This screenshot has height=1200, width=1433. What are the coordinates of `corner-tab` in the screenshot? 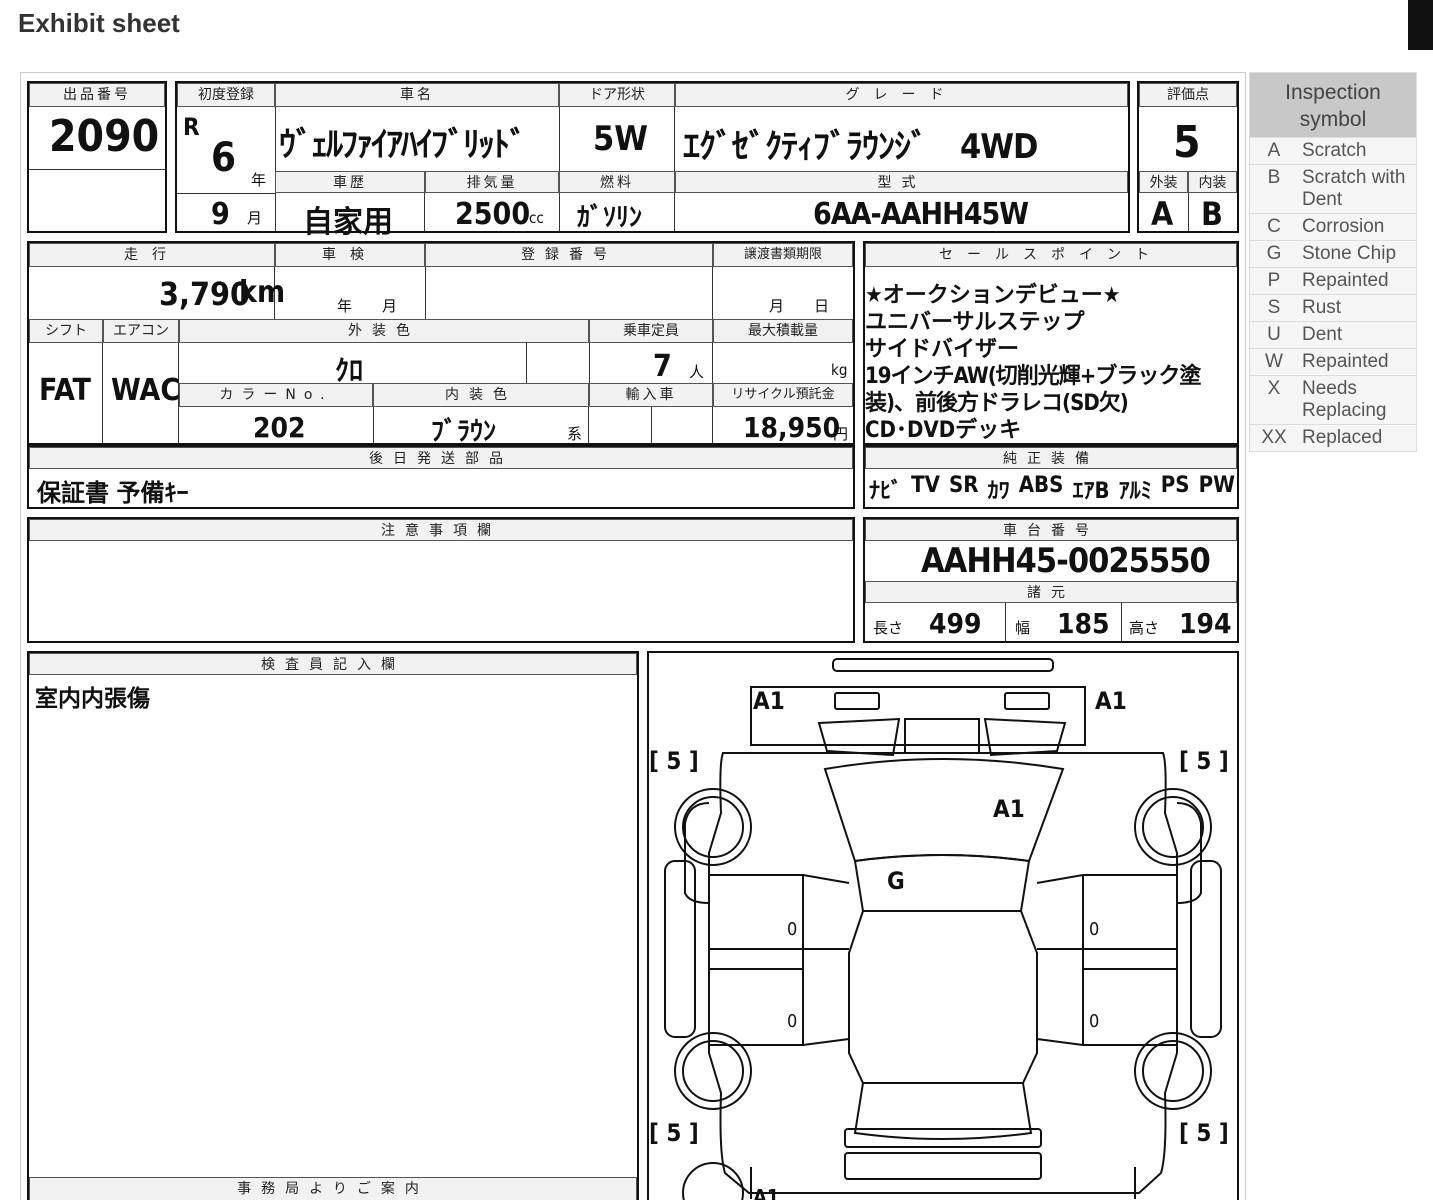 It's located at (1420, 25).